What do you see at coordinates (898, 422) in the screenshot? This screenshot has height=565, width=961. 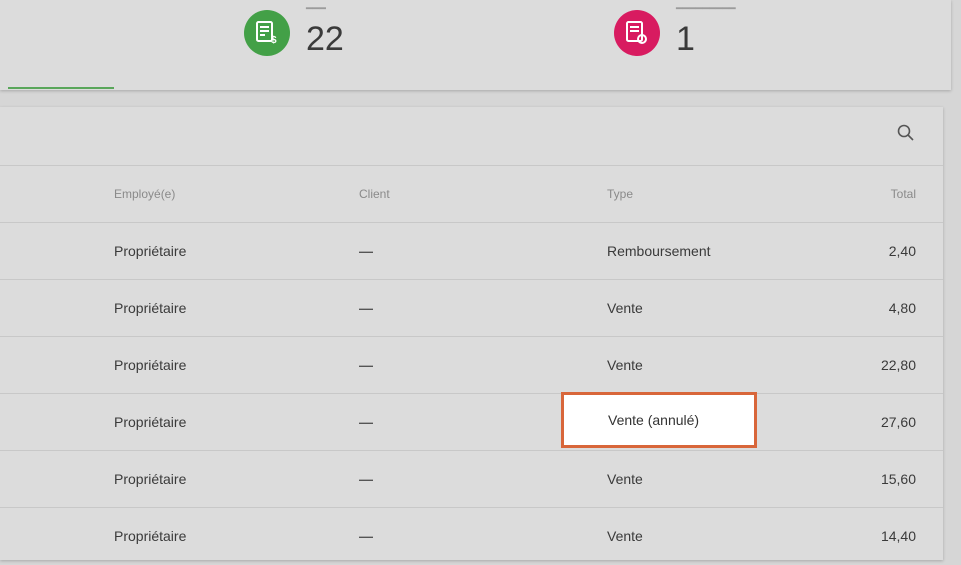 I see `cell-total: 27,60` at bounding box center [898, 422].